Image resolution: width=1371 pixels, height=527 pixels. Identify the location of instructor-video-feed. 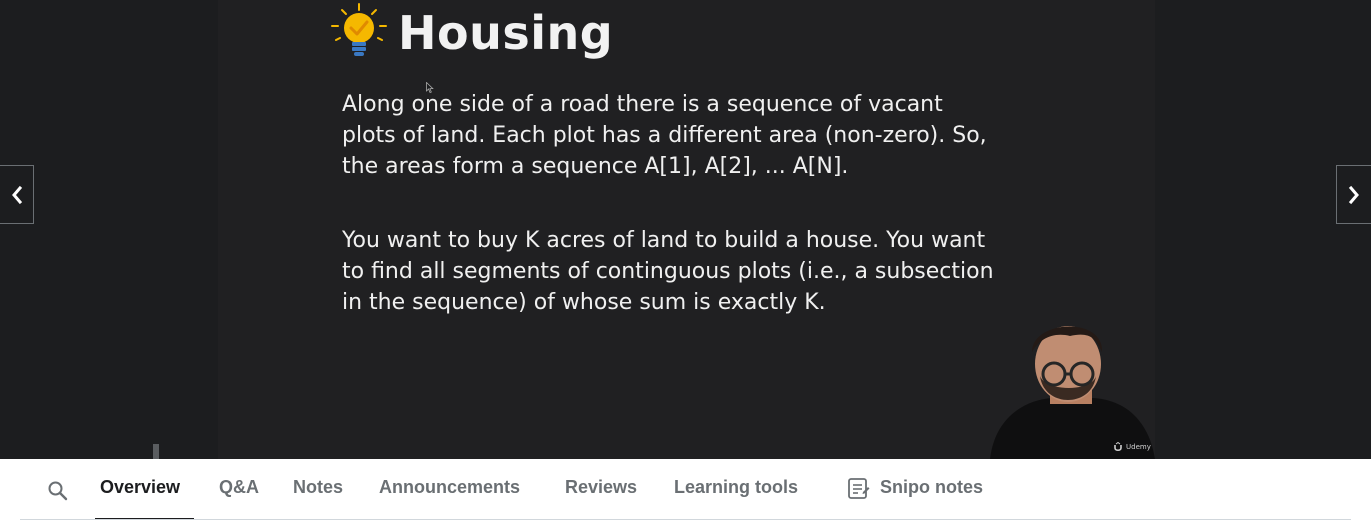
(1072, 392).